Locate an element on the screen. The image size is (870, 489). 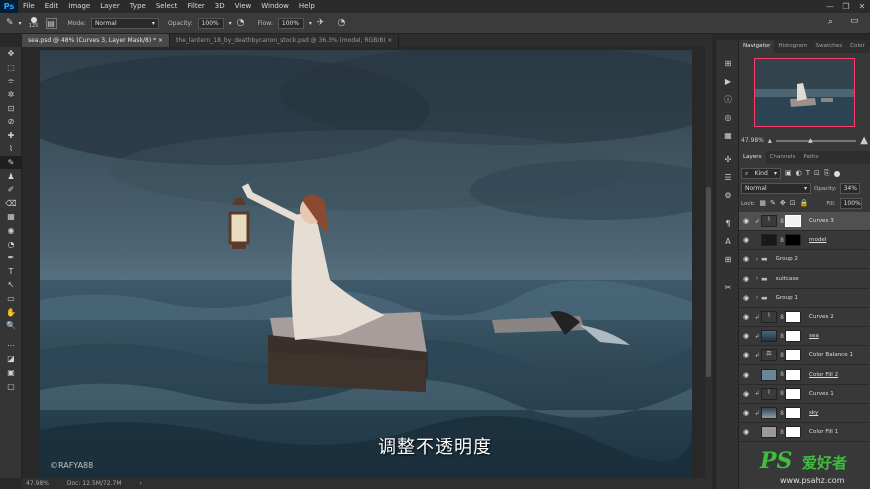
pen-tool-icon: ✒ is located at coordinates (11, 258).